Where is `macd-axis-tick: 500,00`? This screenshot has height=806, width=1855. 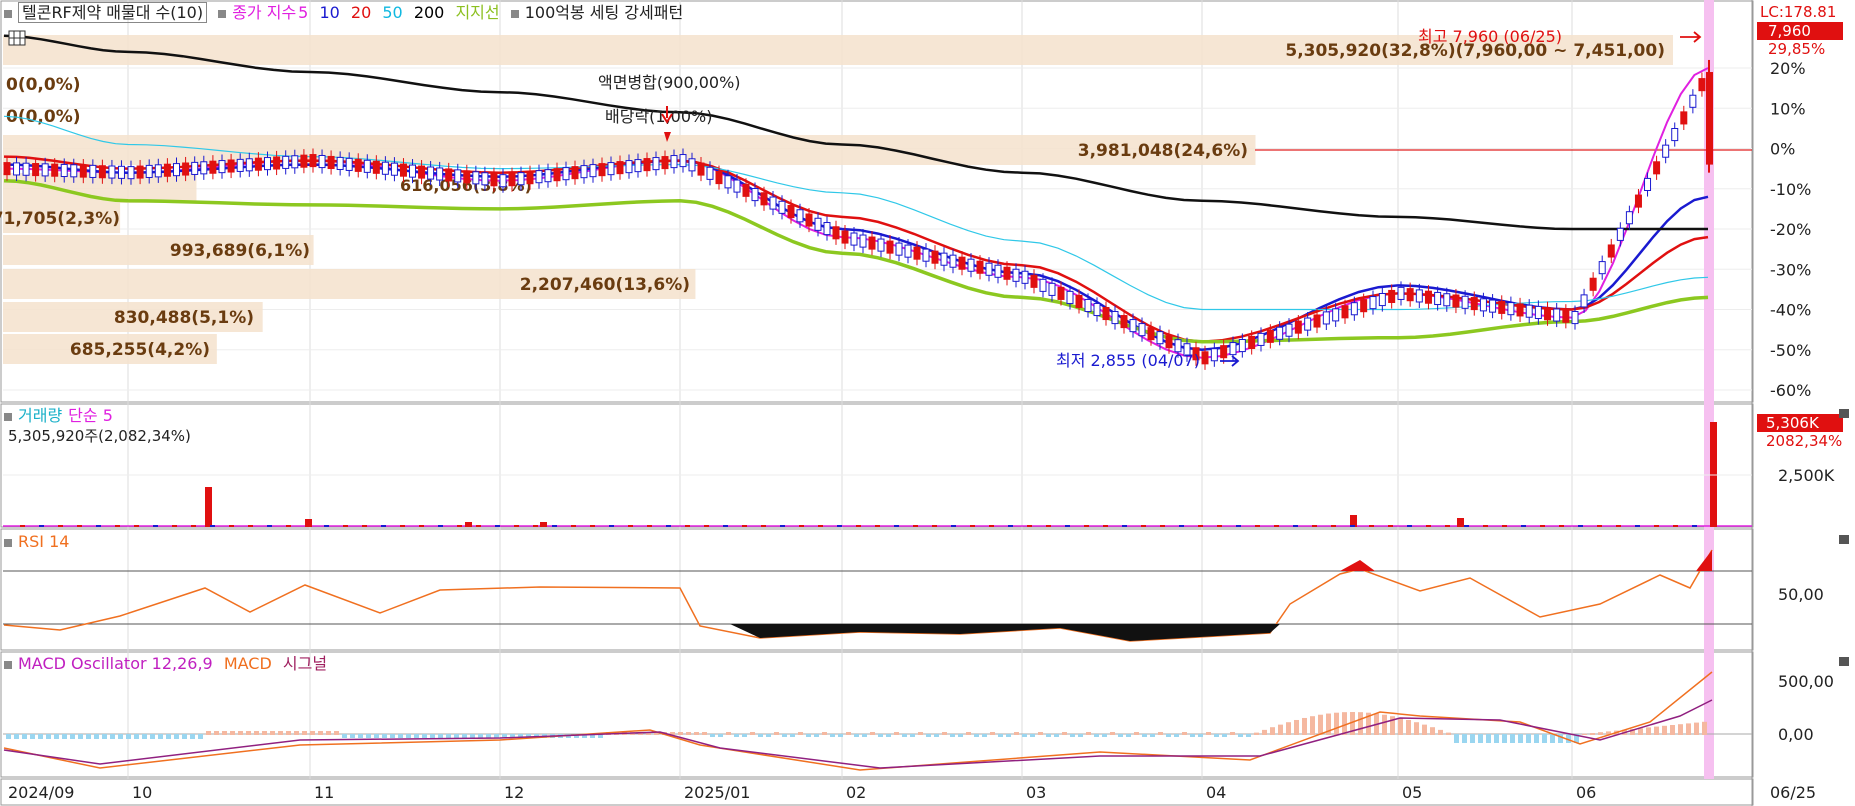
macd-axis-tick: 500,00 is located at coordinates (1806, 681).